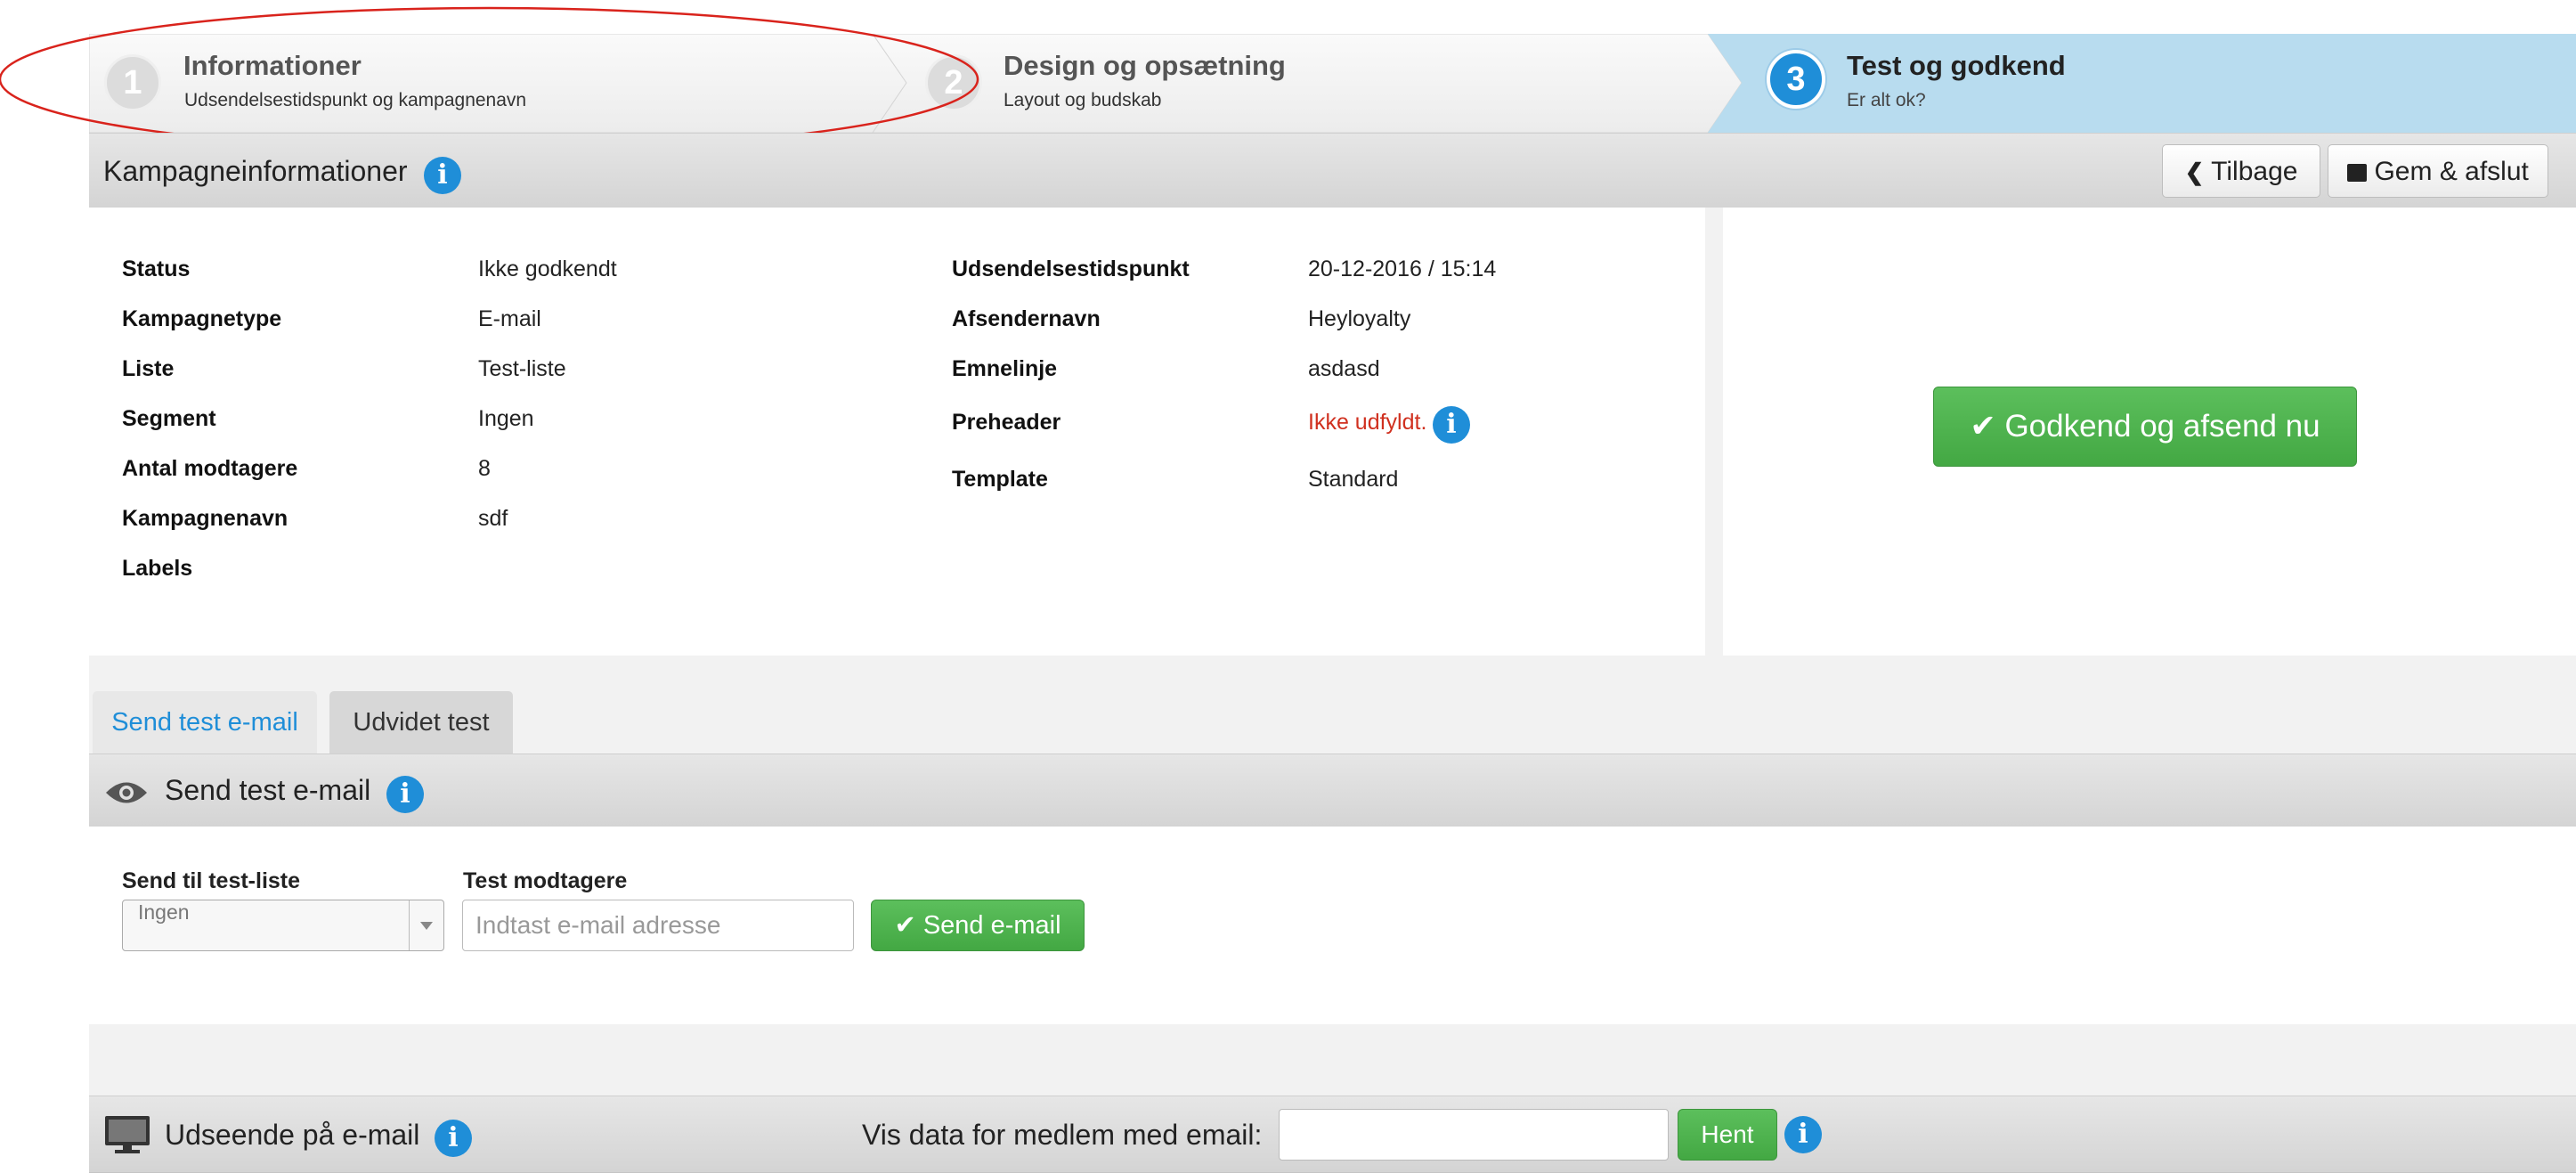  Describe the element at coordinates (1727, 1135) in the screenshot. I see `fetch-button: Hent` at that location.